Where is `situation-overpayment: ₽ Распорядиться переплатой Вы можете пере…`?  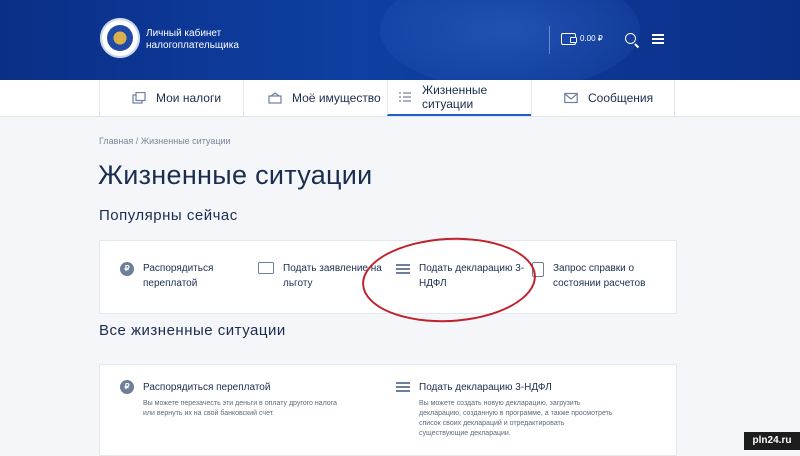
situation-overpayment: ₽ Распорядиться переплатой Вы можете пере… is located at coordinates (228, 399).